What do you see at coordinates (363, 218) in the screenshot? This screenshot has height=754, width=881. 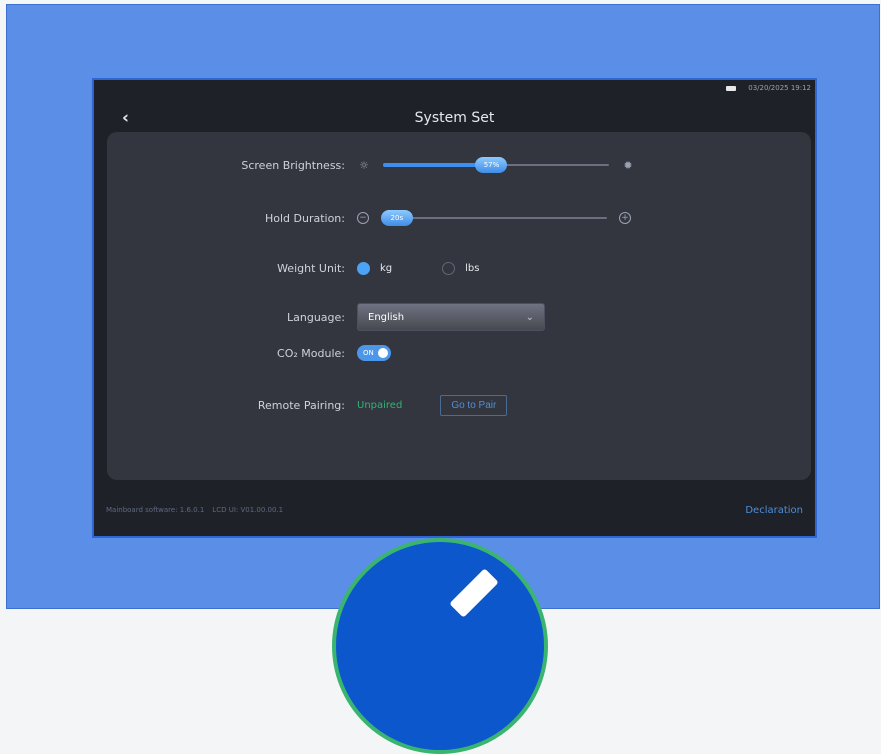 I see `minus-icon: −` at bounding box center [363, 218].